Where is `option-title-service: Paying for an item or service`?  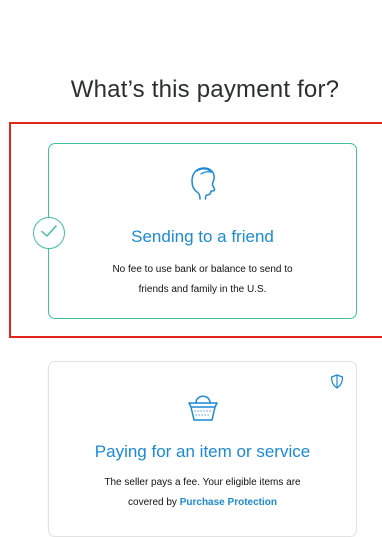 option-title-service: Paying for an item or service is located at coordinates (202, 451).